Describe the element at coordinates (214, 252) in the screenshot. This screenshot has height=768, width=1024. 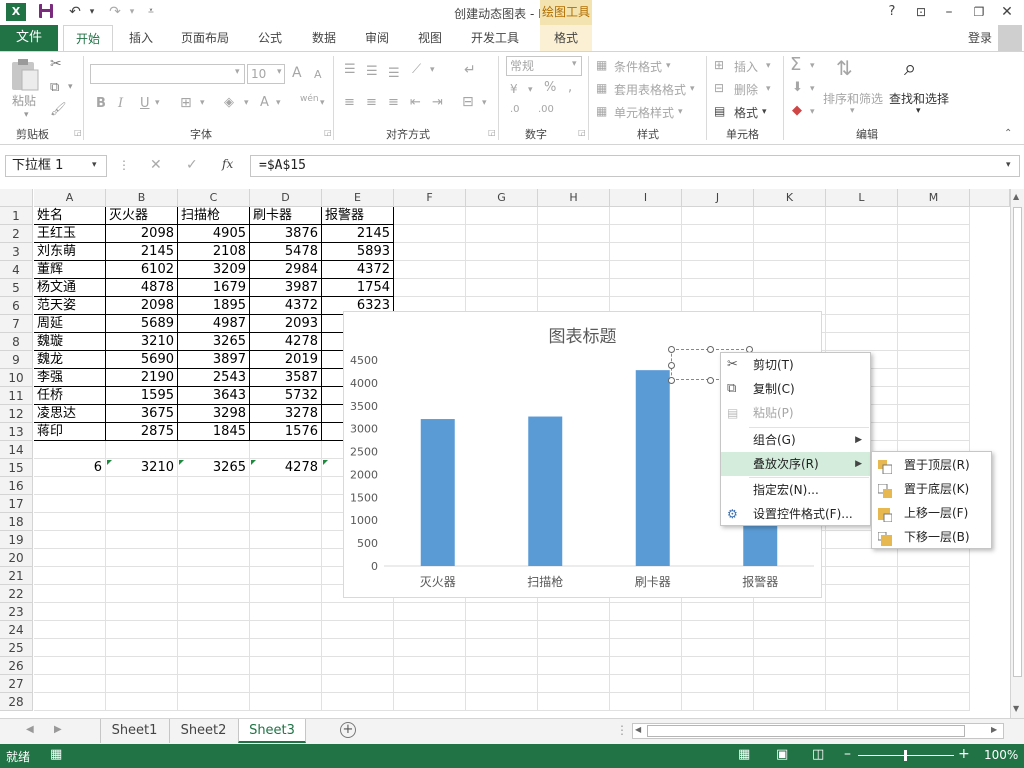
I see `table-cell: 2108` at that location.